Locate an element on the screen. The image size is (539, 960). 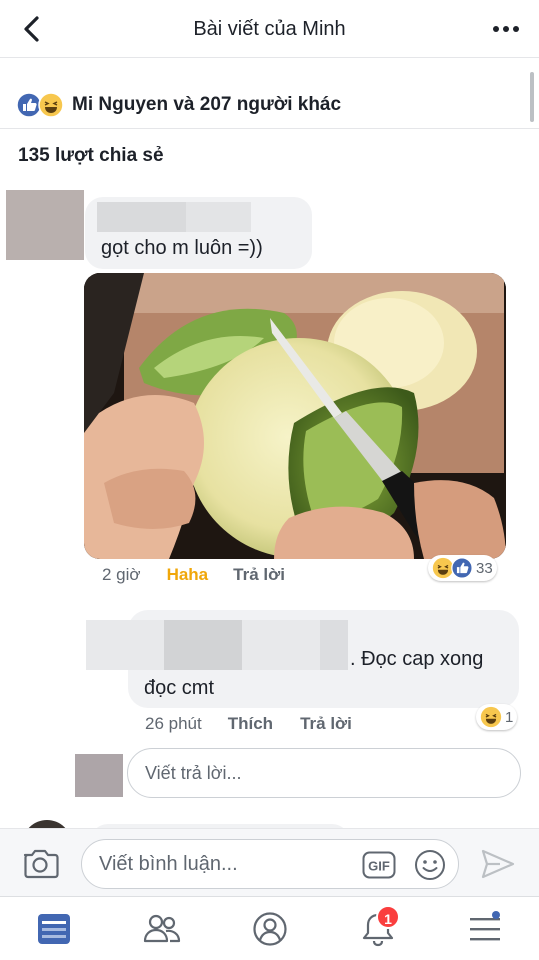
emoji-button is located at coordinates (430, 865).